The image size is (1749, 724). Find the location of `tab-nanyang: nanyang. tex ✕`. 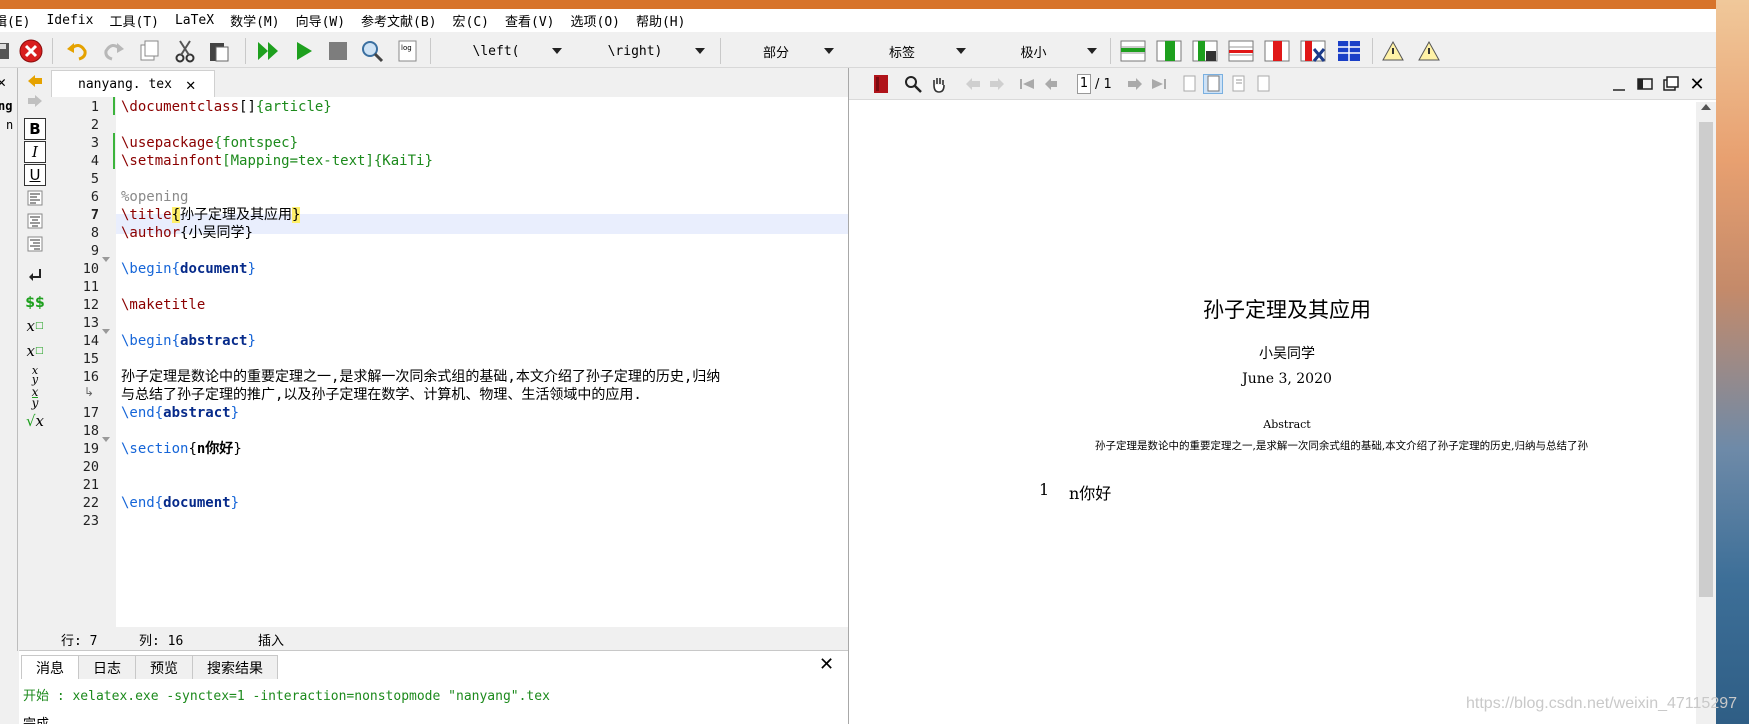

tab-nanyang: nanyang. tex ✕ is located at coordinates (133, 83).